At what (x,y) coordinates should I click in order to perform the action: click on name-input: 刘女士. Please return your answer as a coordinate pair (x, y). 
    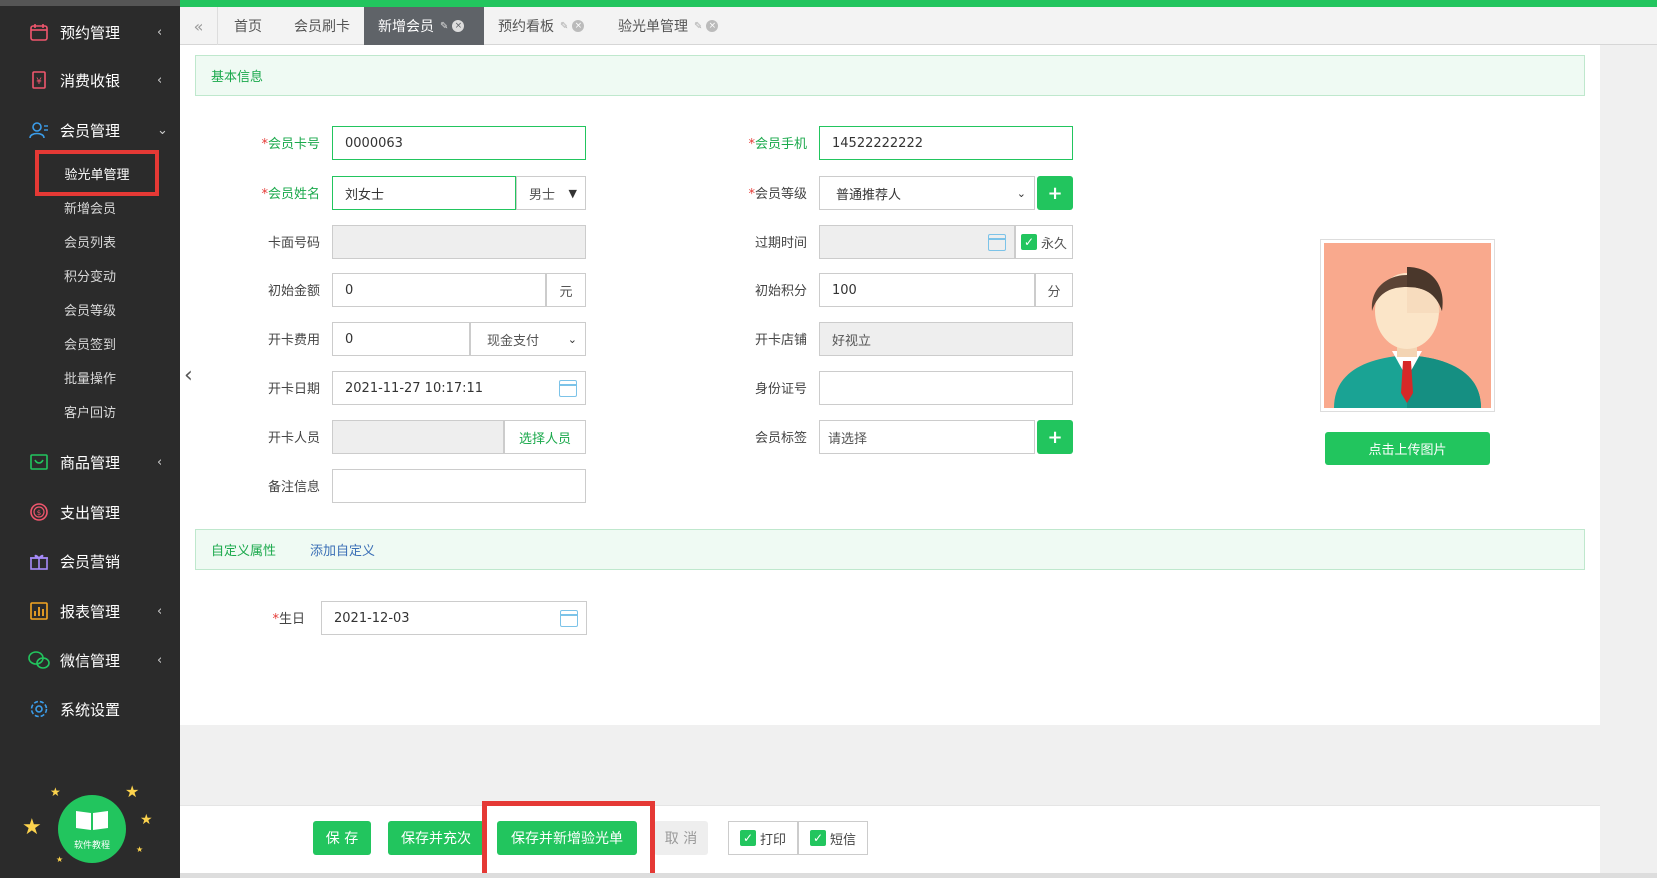
    Looking at the image, I should click on (424, 193).